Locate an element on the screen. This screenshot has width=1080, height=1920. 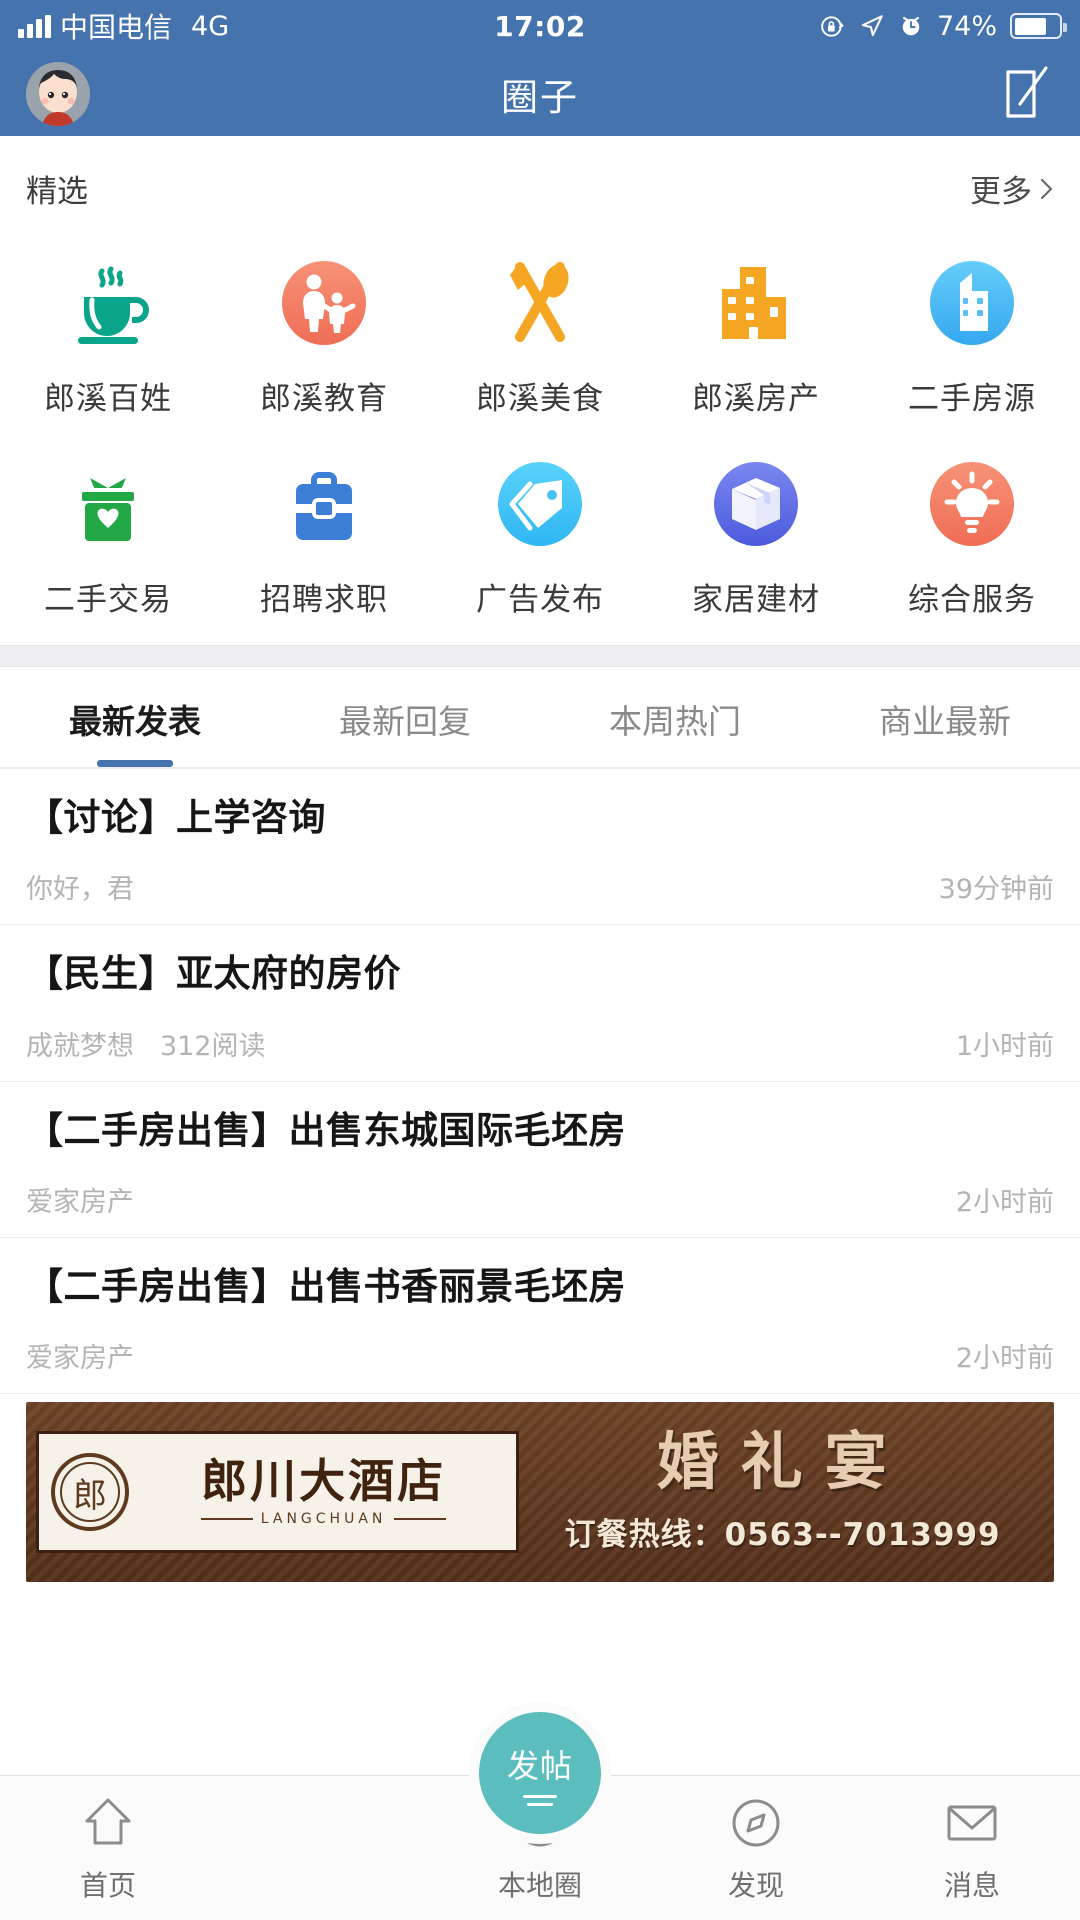
featured-item-jobs: 招聘求职 is located at coordinates (324, 536).